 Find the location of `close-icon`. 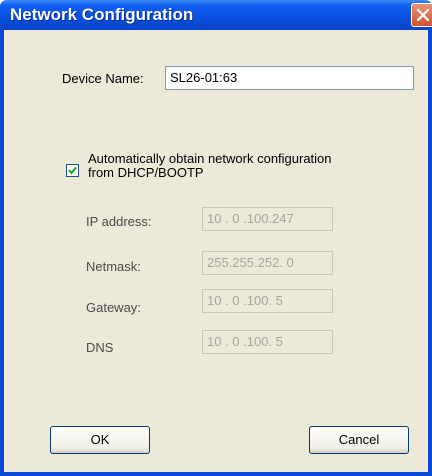

close-icon is located at coordinates (423, 15).